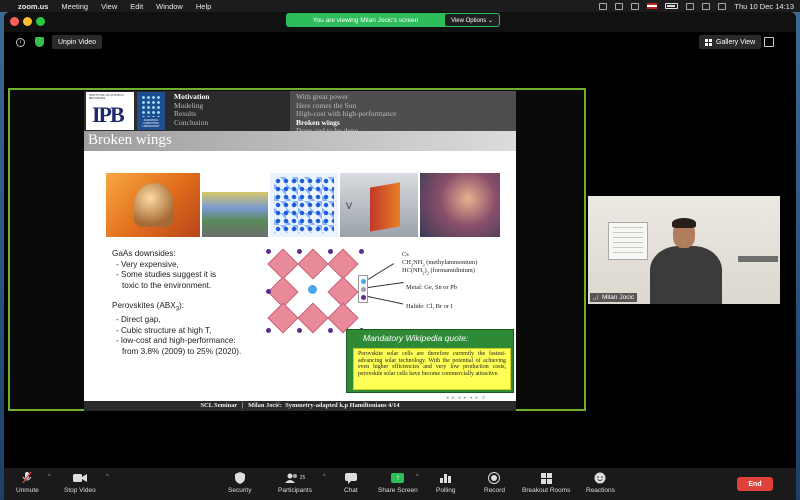 This screenshot has height=500, width=800. I want to click on icarus-figure, so click(154, 205).